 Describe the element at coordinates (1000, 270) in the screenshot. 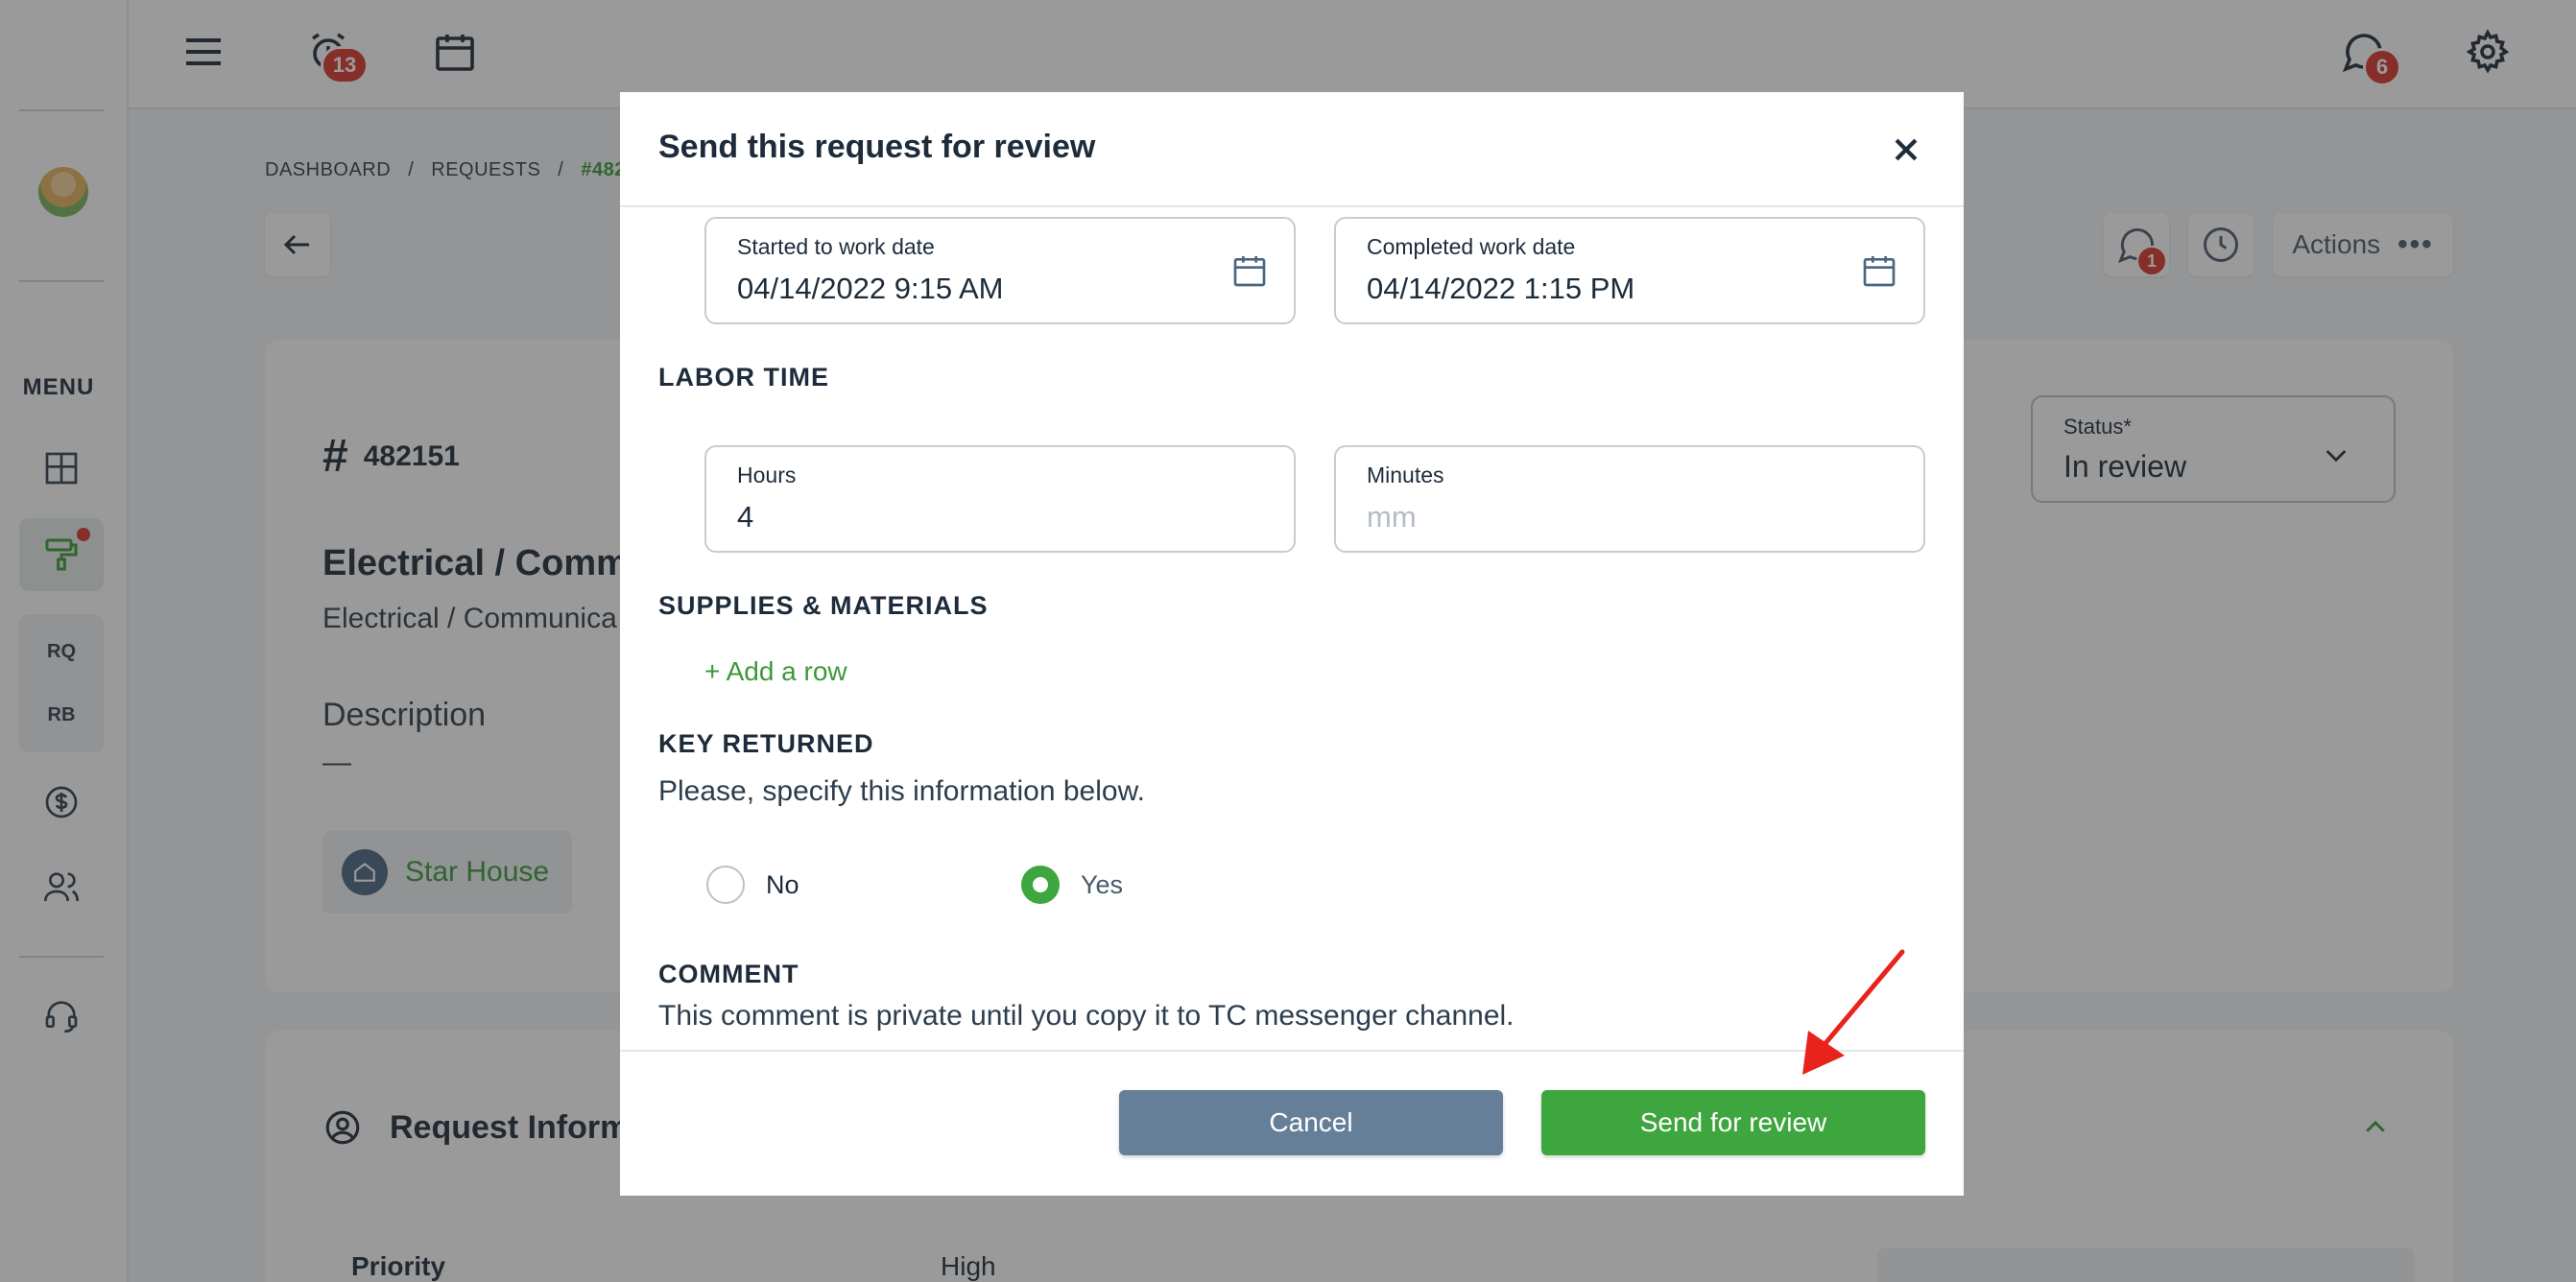

I see `started-date-field: Started to work date 04/14/2022 9:15 AM` at that location.